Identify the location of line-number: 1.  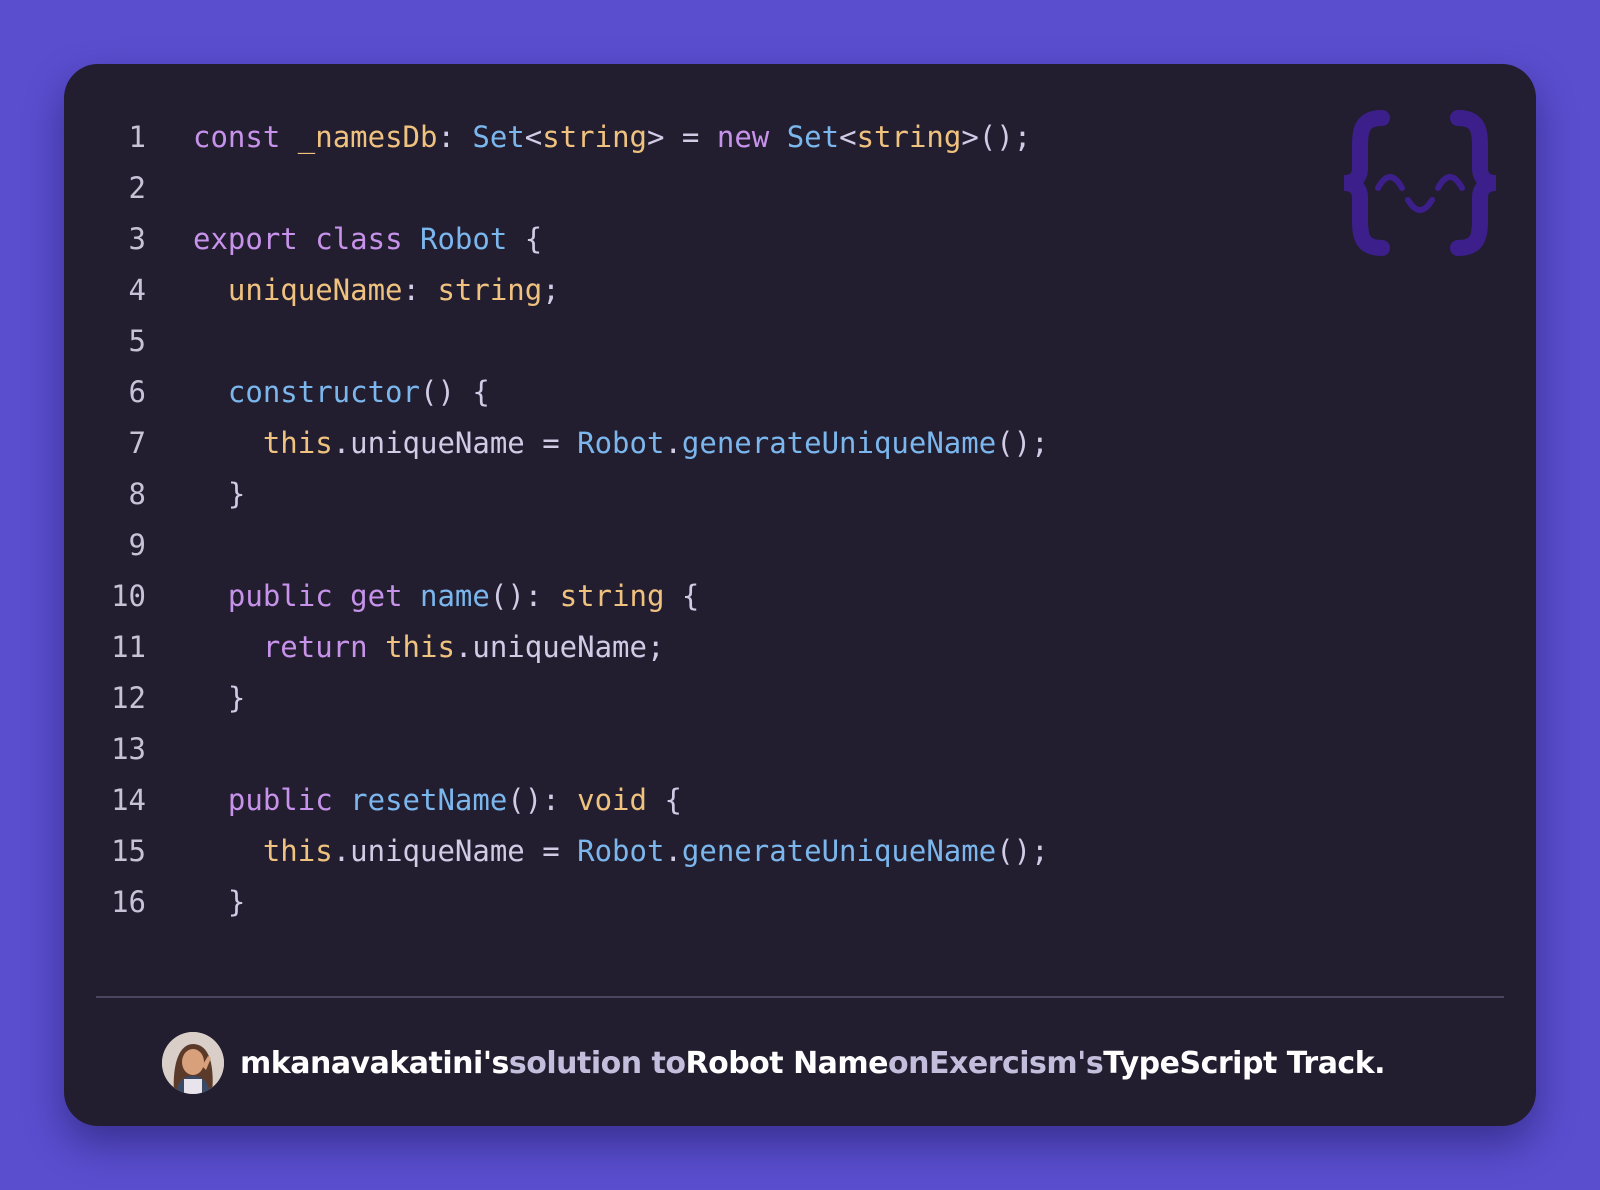
(137, 137).